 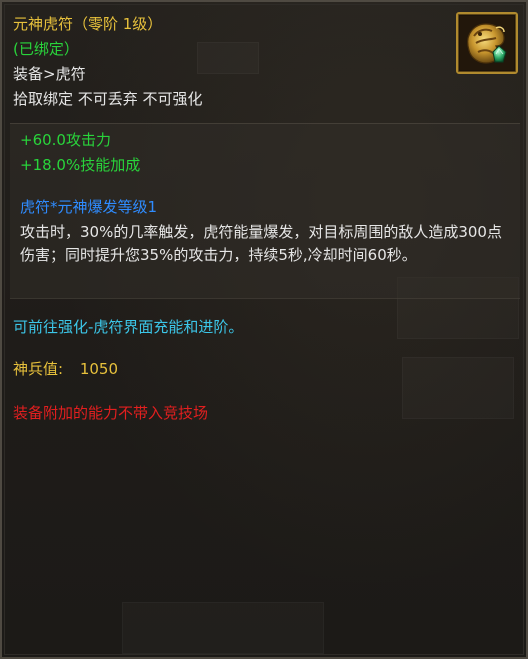 What do you see at coordinates (88, 24) in the screenshot?
I see `item-name: 元神虎符（零阶 1级）` at bounding box center [88, 24].